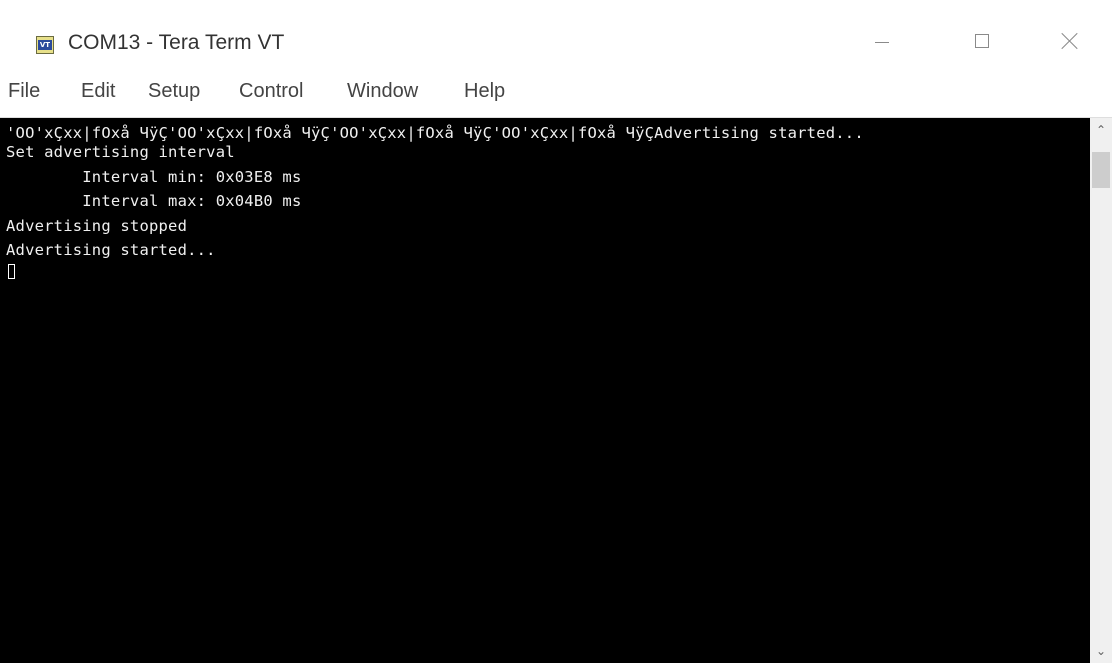  What do you see at coordinates (120, 152) in the screenshot?
I see `terminal-line: Set advertising interval` at bounding box center [120, 152].